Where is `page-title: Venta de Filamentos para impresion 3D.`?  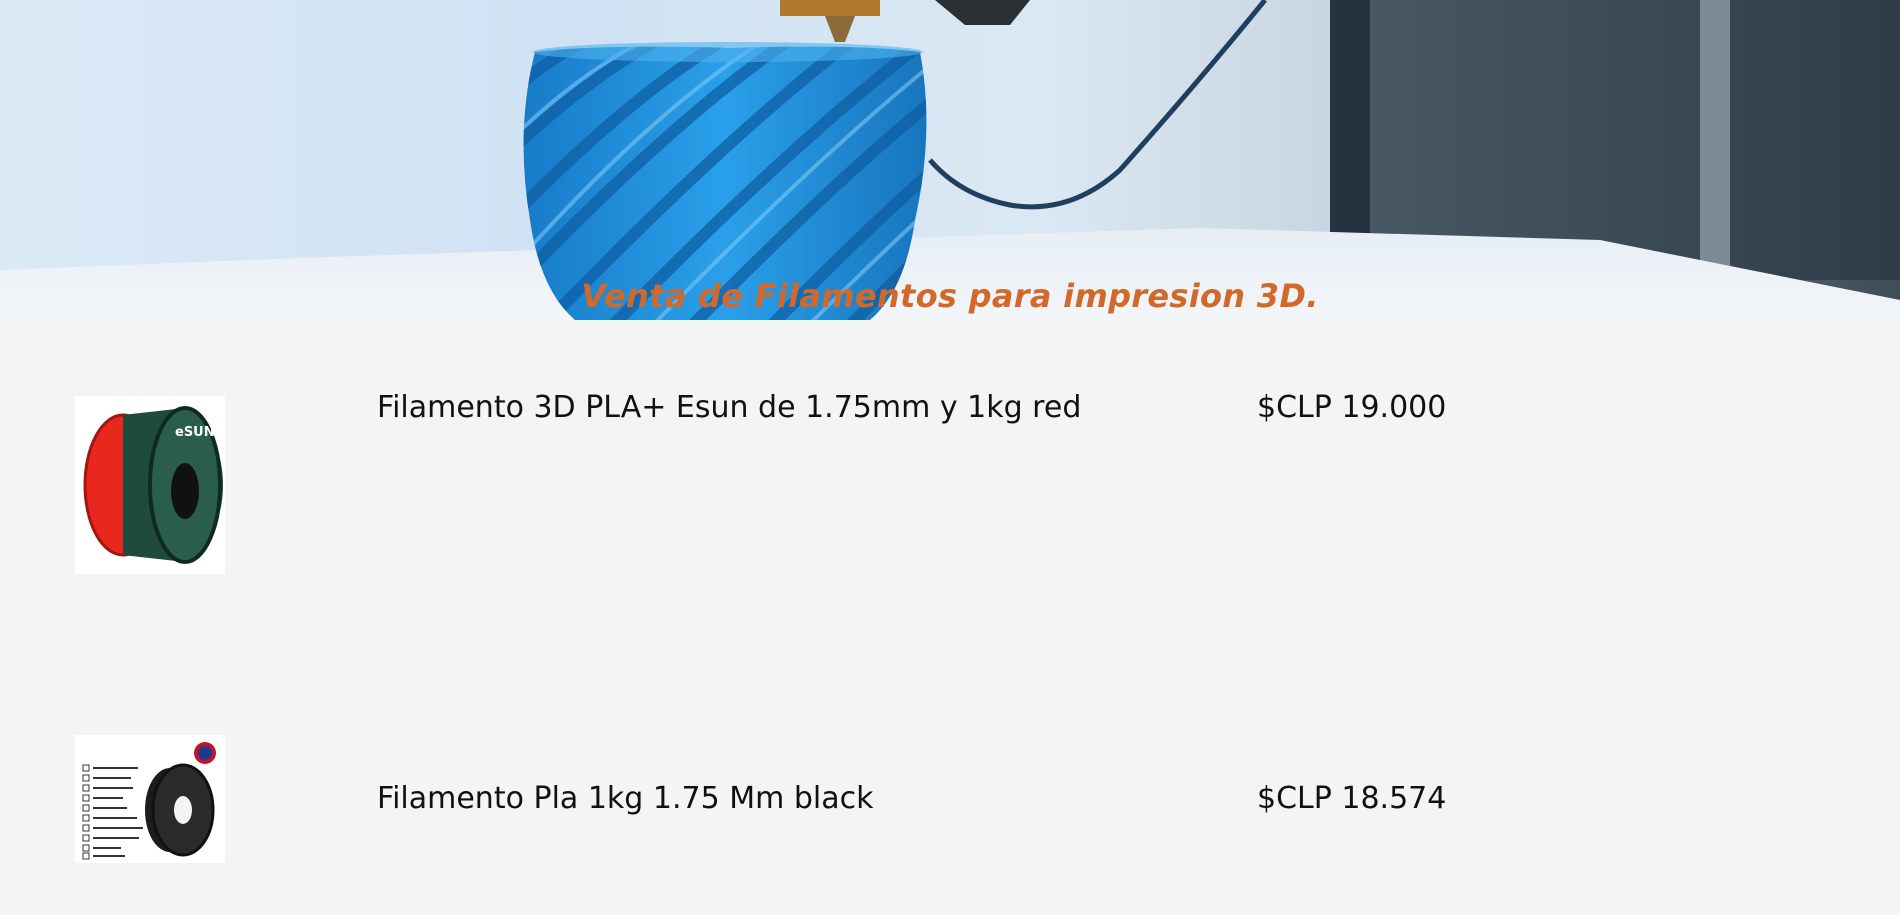 page-title: Venta de Filamentos para impresion 3D. is located at coordinates (950, 296).